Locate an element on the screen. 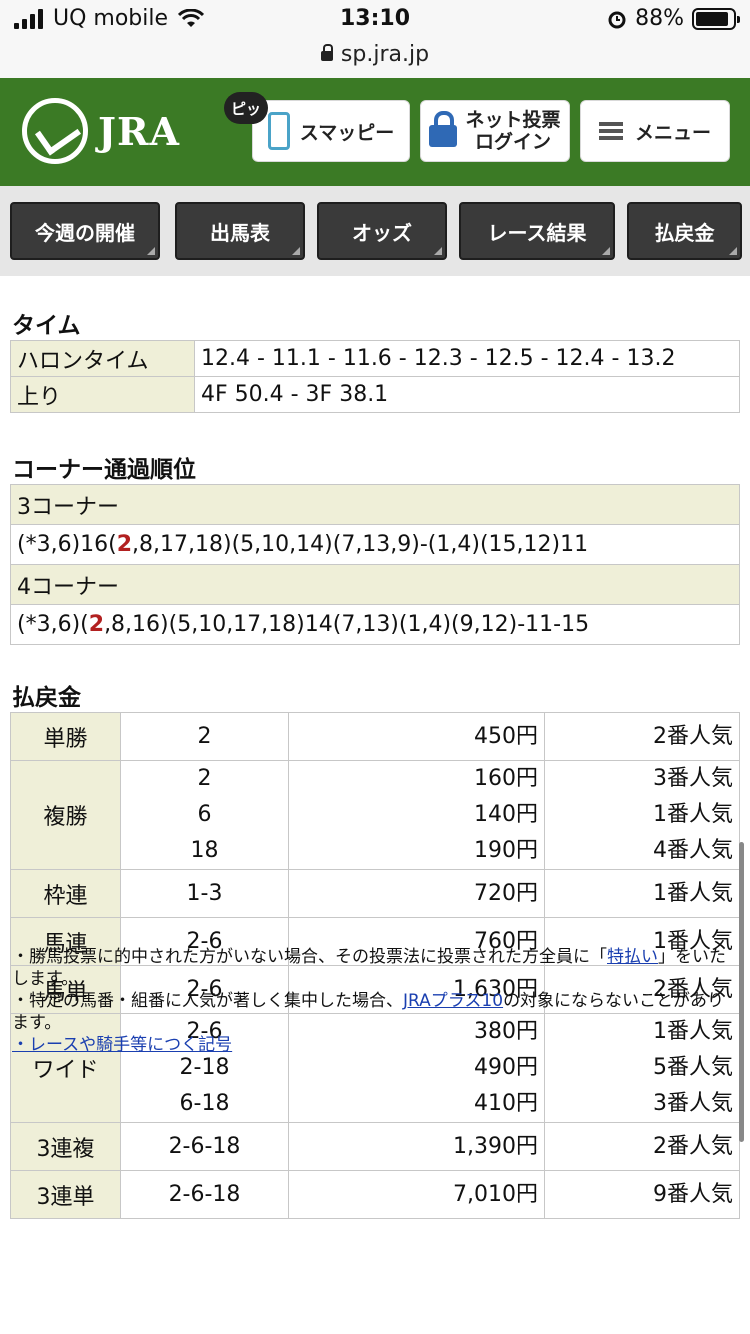 This screenshot has height=1334, width=750. login-label-2: ログイン is located at coordinates (512, 142).